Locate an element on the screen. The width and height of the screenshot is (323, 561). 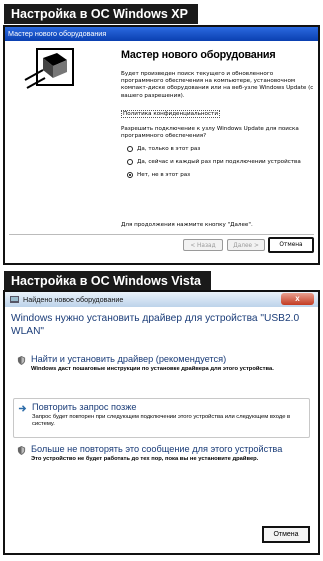
privacy-policy-link: Политика конфиденциальности is located at coordinates (170, 113).